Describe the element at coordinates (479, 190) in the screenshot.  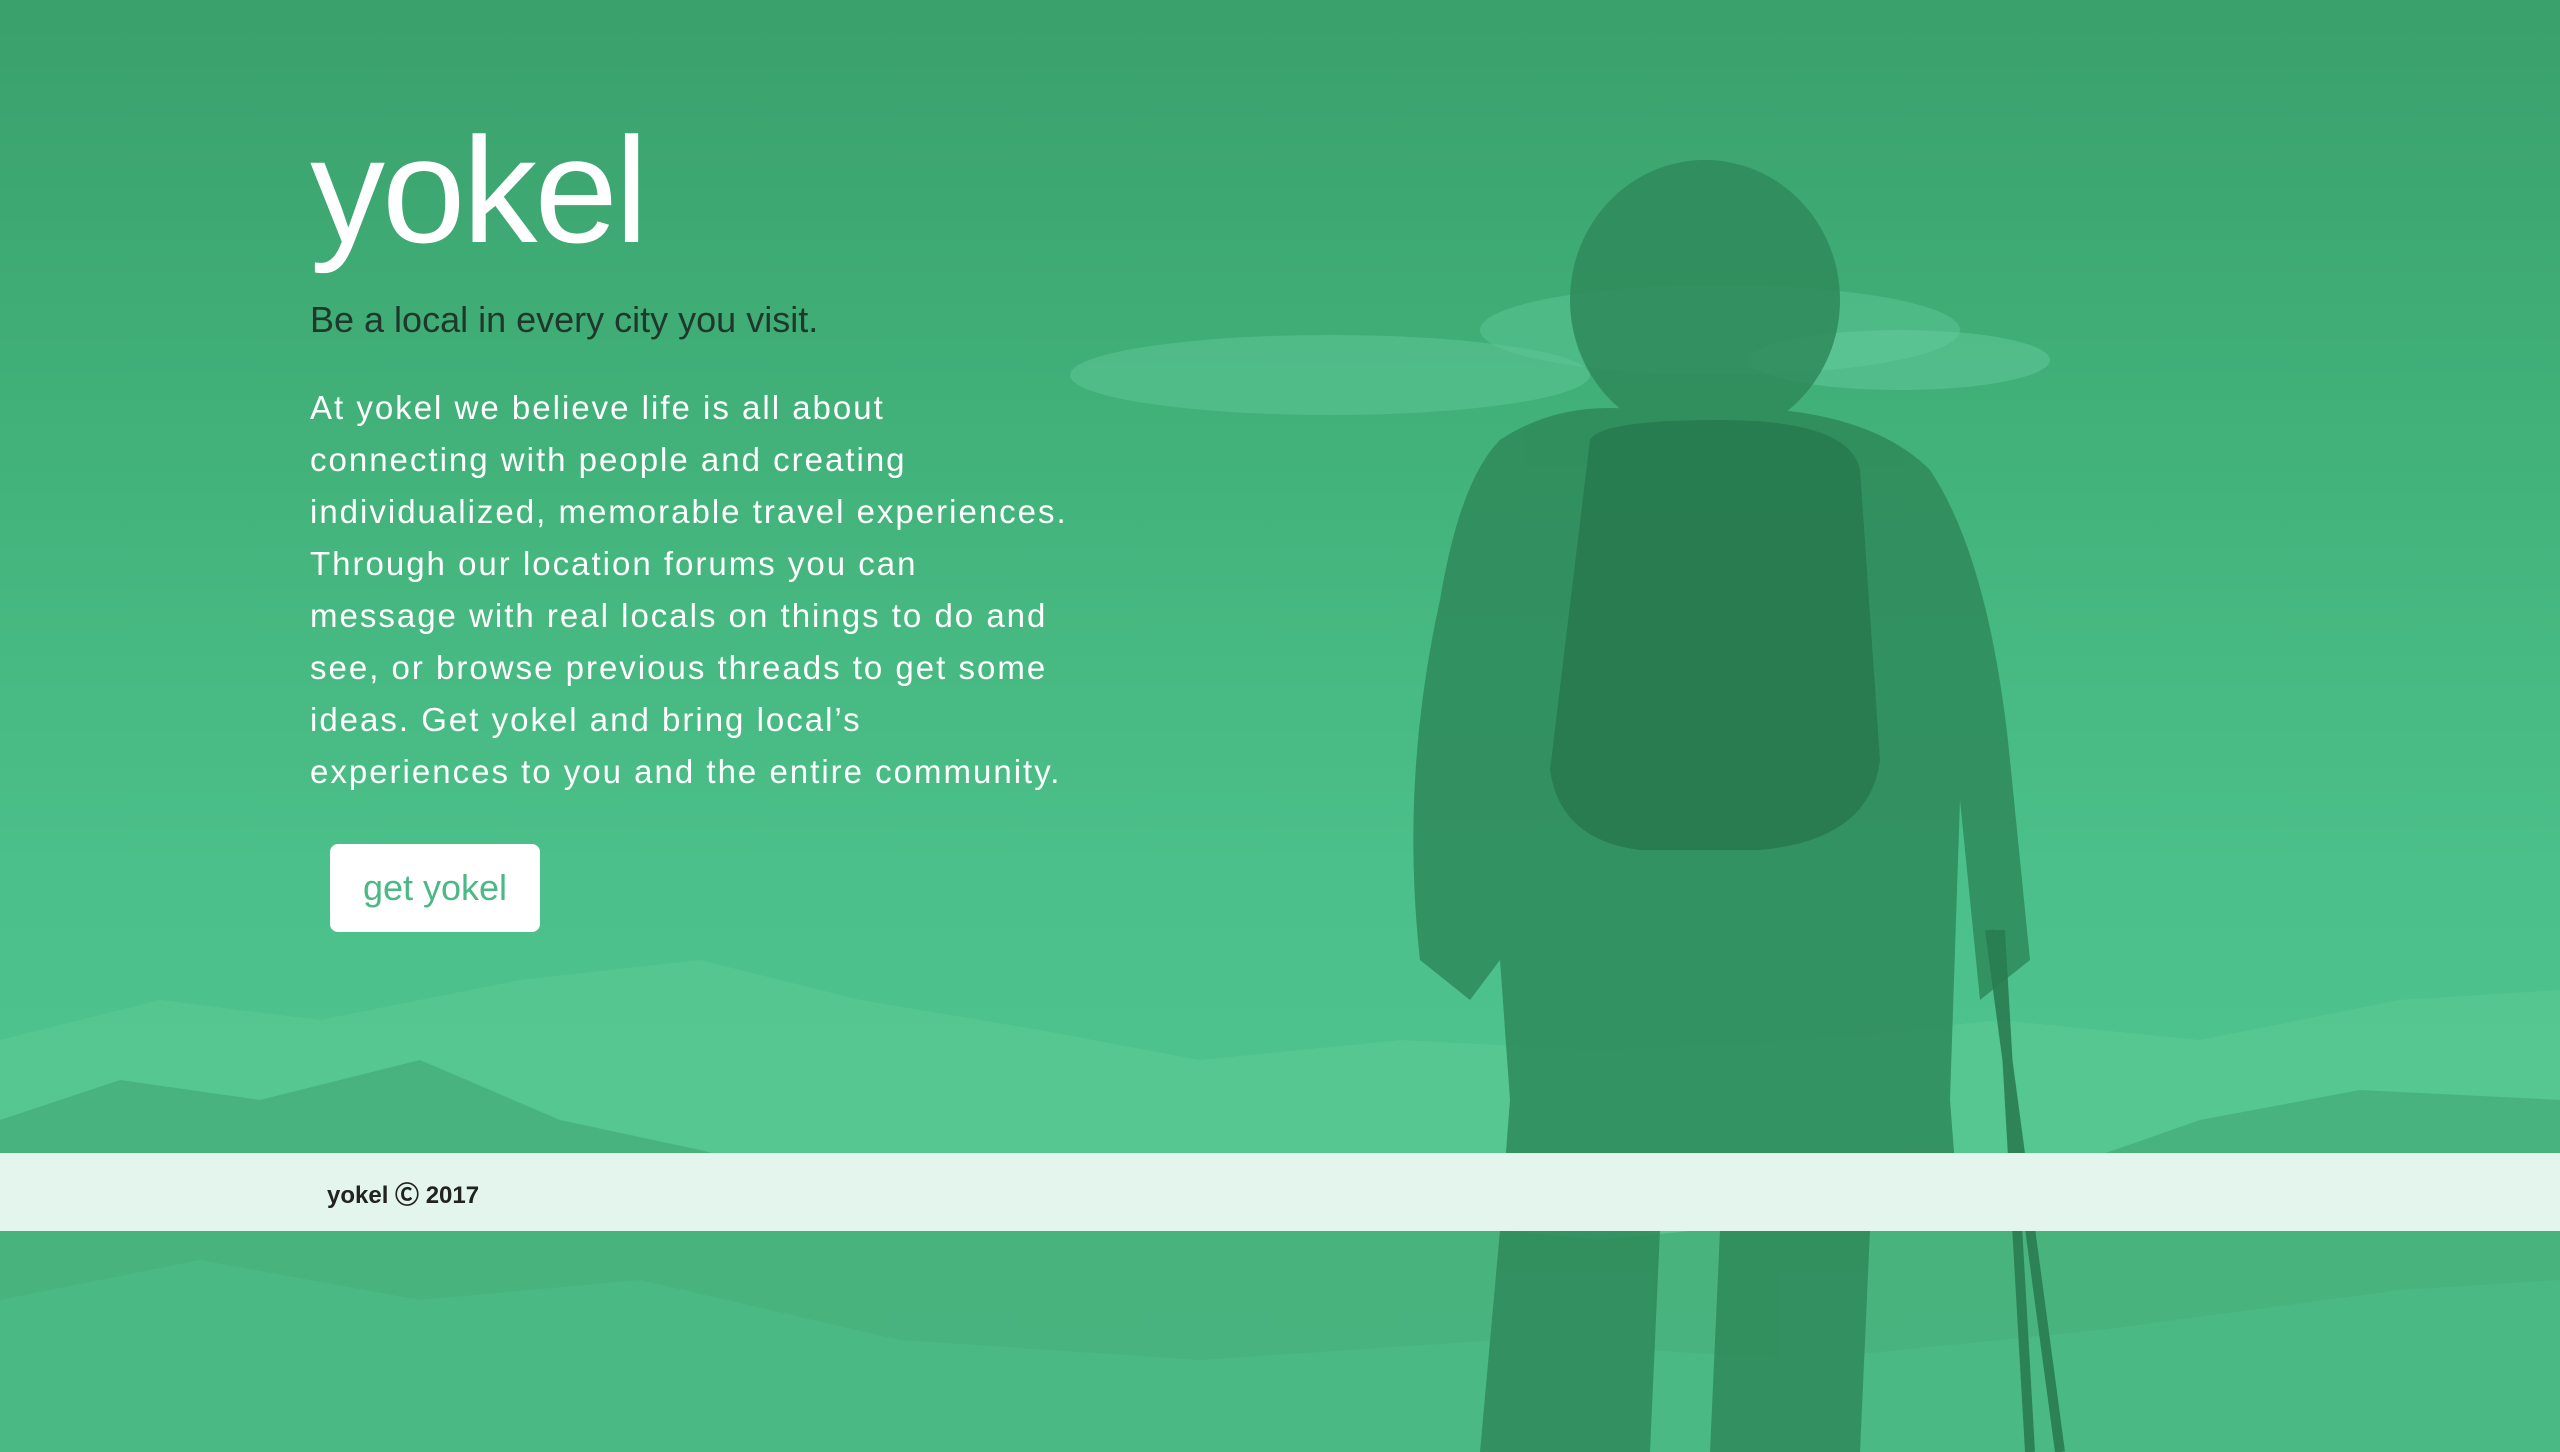
I see `brand-title: yokel` at that location.